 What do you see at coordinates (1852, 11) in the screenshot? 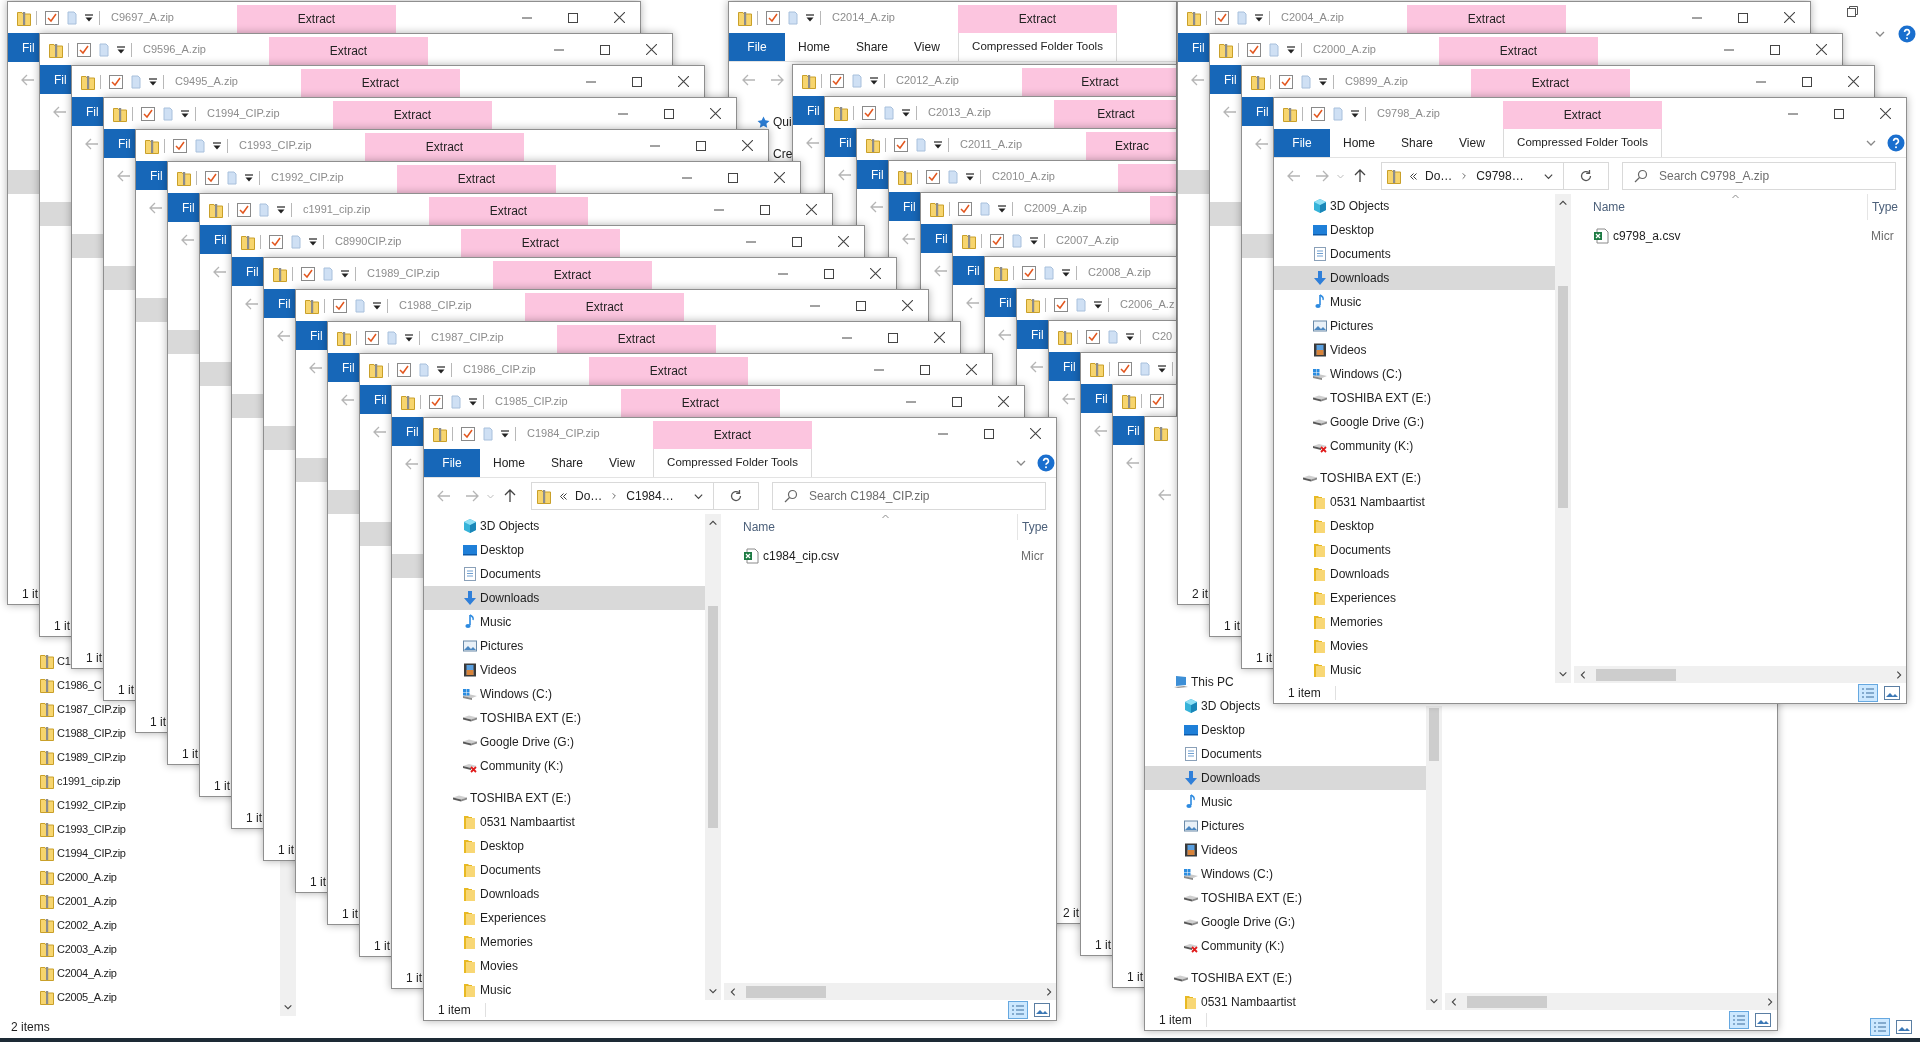
I see `restore-icon` at bounding box center [1852, 11].